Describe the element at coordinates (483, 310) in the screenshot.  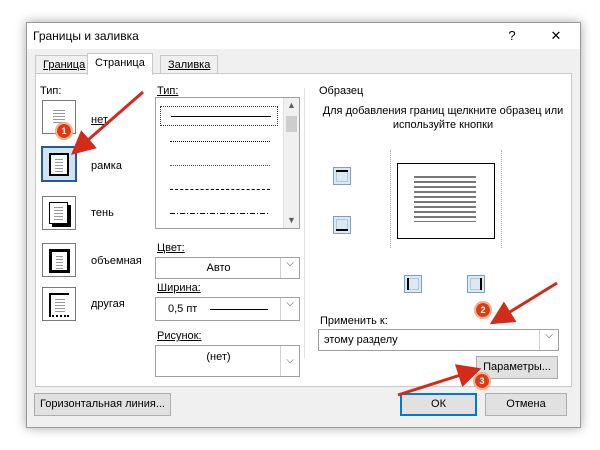
I see `annotation-badge-2: 2` at that location.